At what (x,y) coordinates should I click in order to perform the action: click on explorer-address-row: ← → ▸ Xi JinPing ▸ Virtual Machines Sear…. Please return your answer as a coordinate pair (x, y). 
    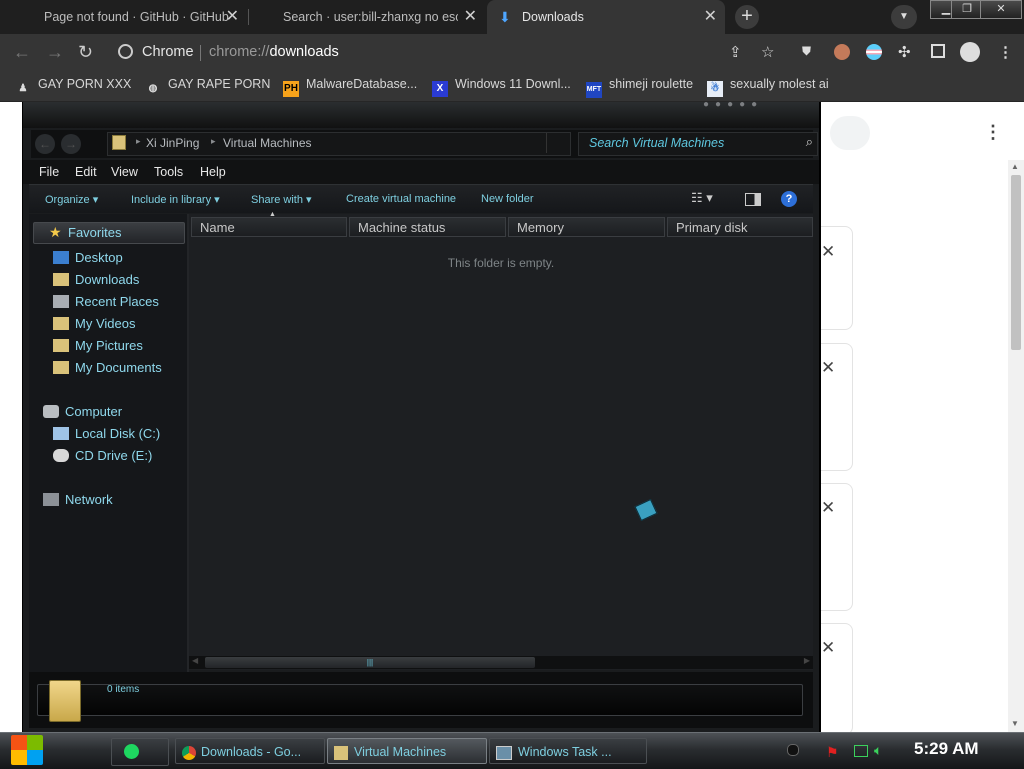
    Looking at the image, I should click on (424, 144).